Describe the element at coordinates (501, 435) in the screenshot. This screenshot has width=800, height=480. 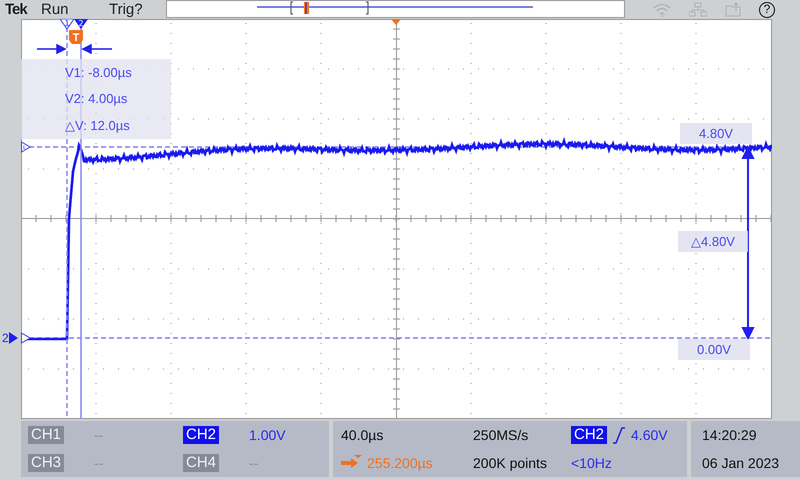
I see `sample-rate: 250MS/s` at that location.